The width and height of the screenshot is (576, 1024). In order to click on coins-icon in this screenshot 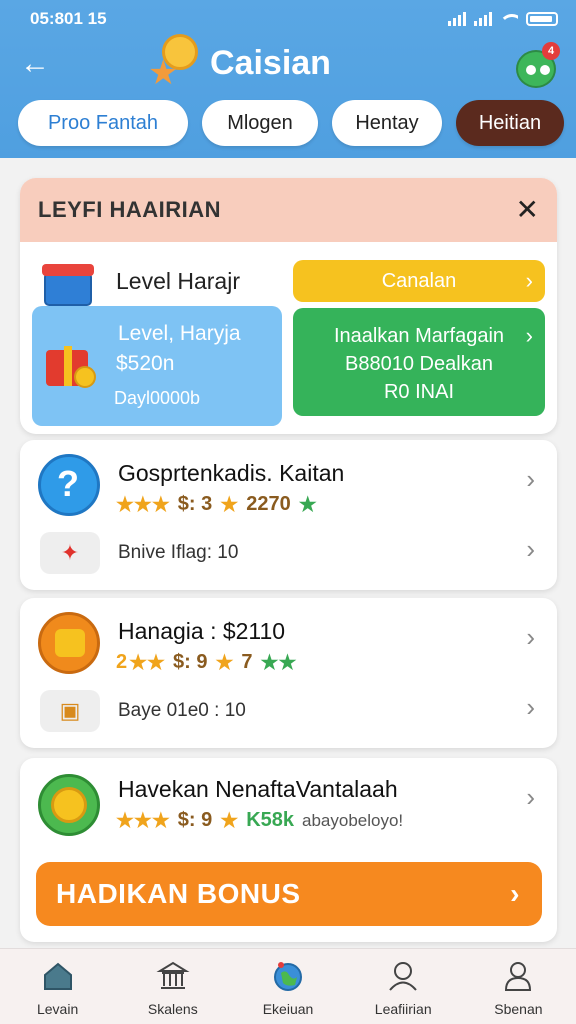, I will do `click(69, 805)`.